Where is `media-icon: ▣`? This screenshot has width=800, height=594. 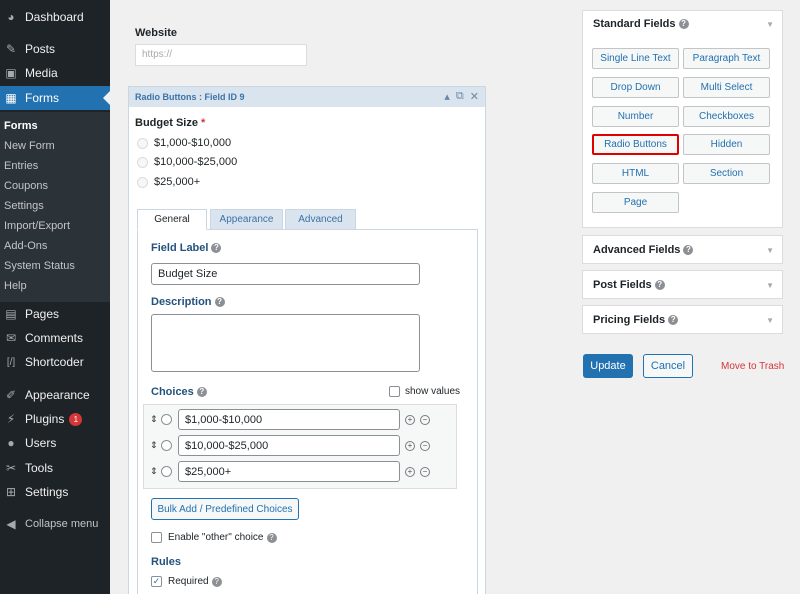 media-icon: ▣ is located at coordinates (11, 73).